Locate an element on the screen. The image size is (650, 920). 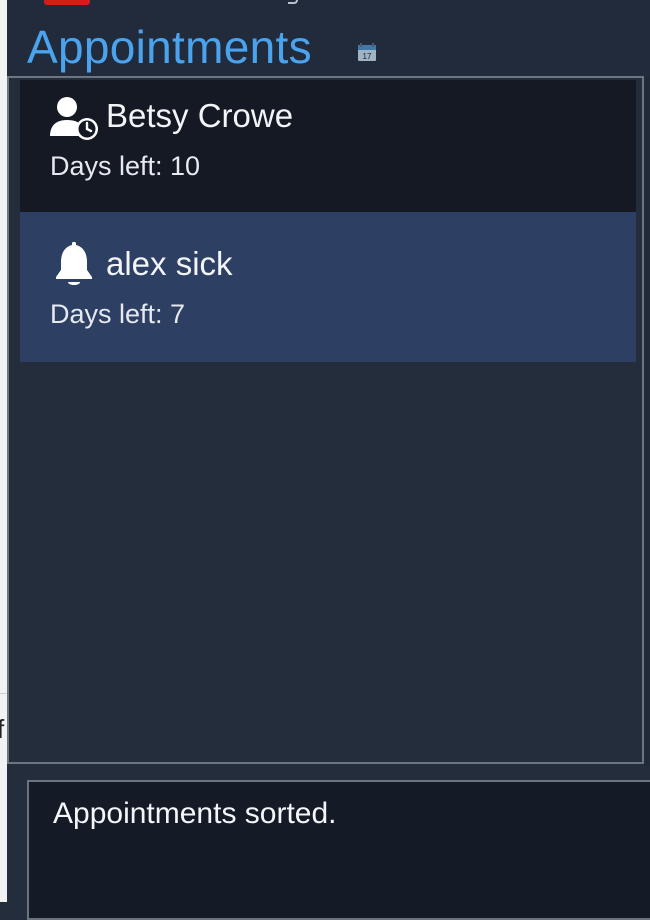
appointment-days-left: Days left: 7 is located at coordinates (118, 314).